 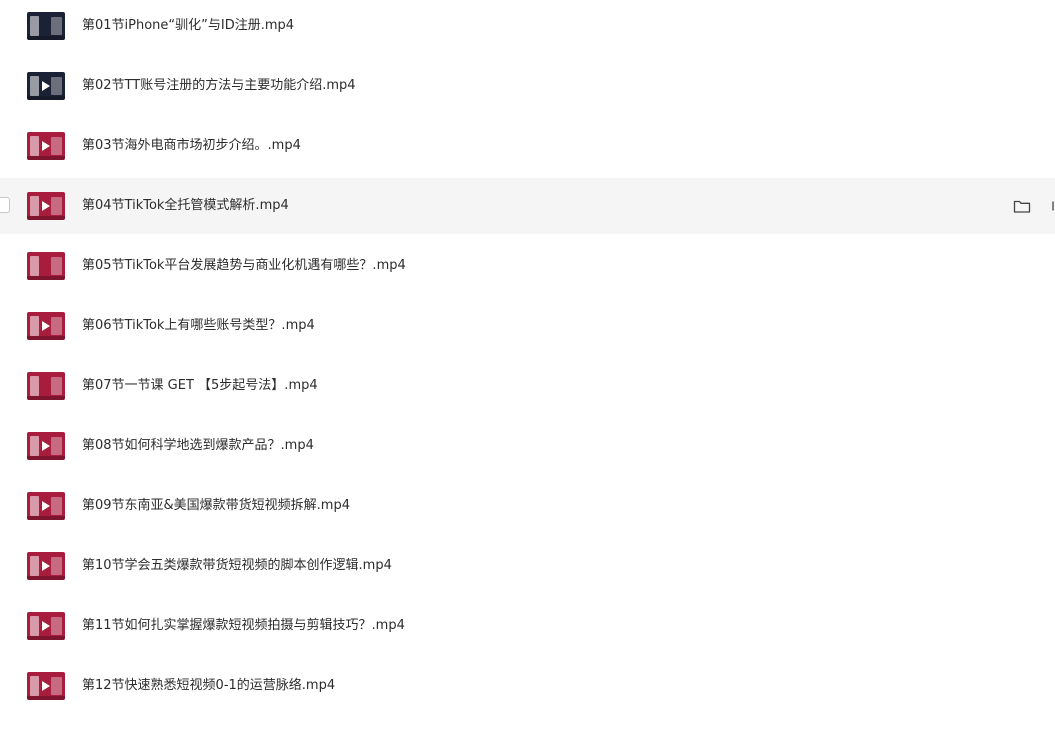 What do you see at coordinates (527, 446) in the screenshot?
I see `file-row: 第08节如何科学地选到爆款产品？.mp4` at bounding box center [527, 446].